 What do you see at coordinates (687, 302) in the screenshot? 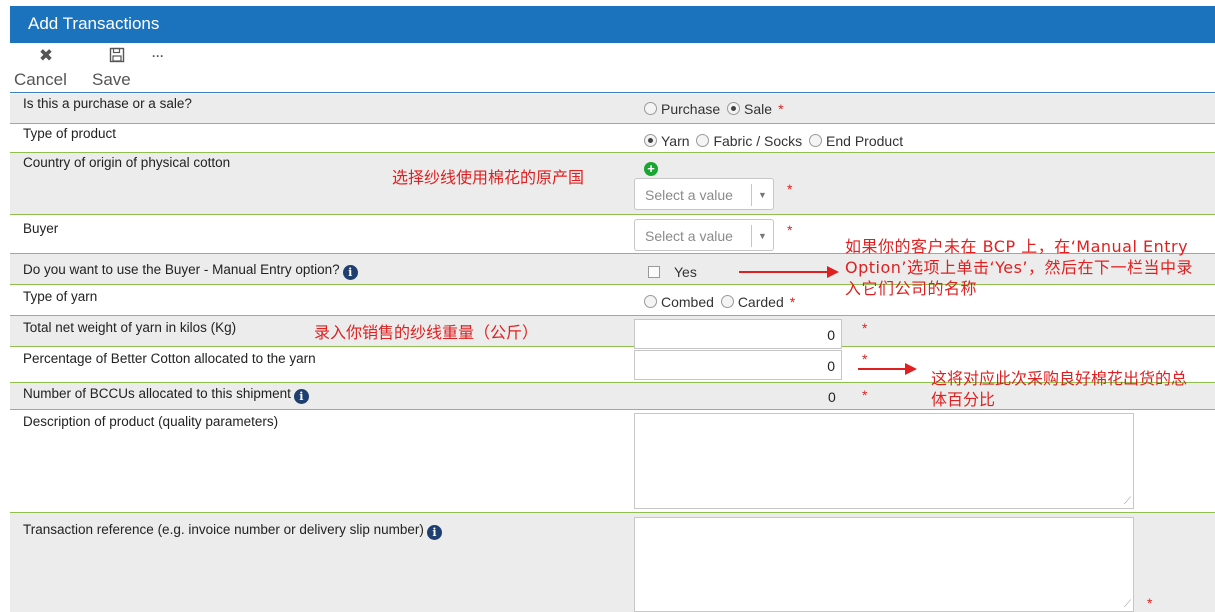
I see `combed-option-label: Combed` at bounding box center [687, 302].